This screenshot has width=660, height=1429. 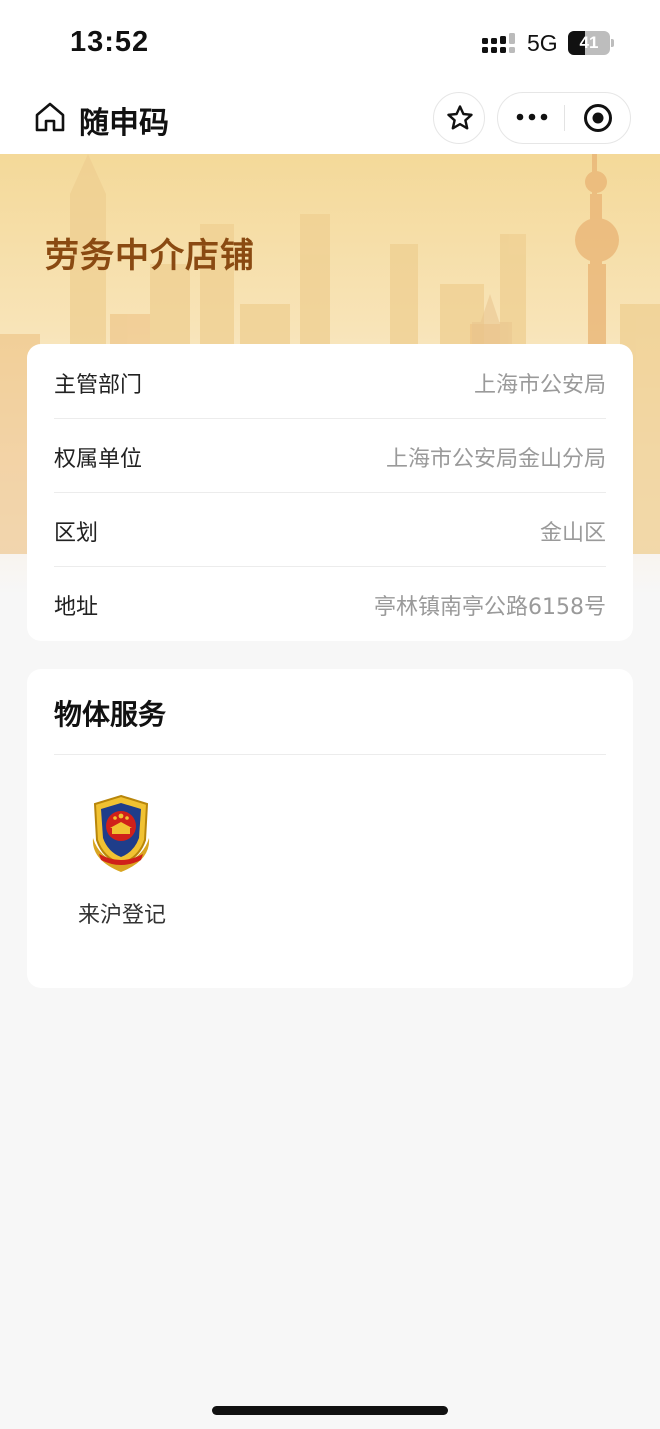 I want to click on star-icon, so click(x=460, y=117).